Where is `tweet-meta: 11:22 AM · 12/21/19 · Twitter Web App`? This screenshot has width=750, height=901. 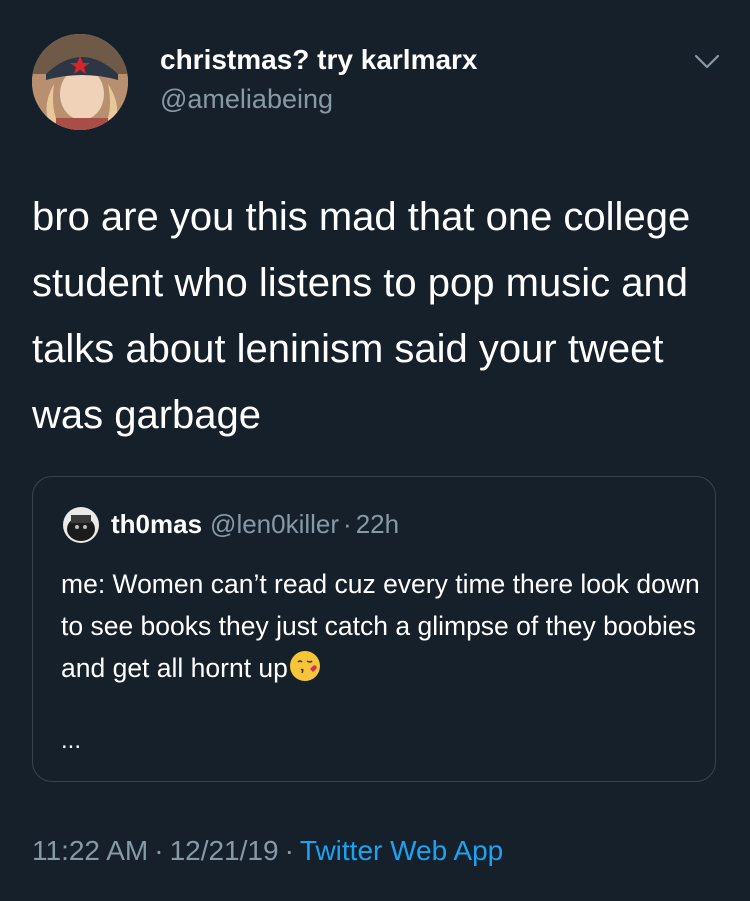 tweet-meta: 11:22 AM · 12/21/19 · Twitter Web App is located at coordinates (267, 851).